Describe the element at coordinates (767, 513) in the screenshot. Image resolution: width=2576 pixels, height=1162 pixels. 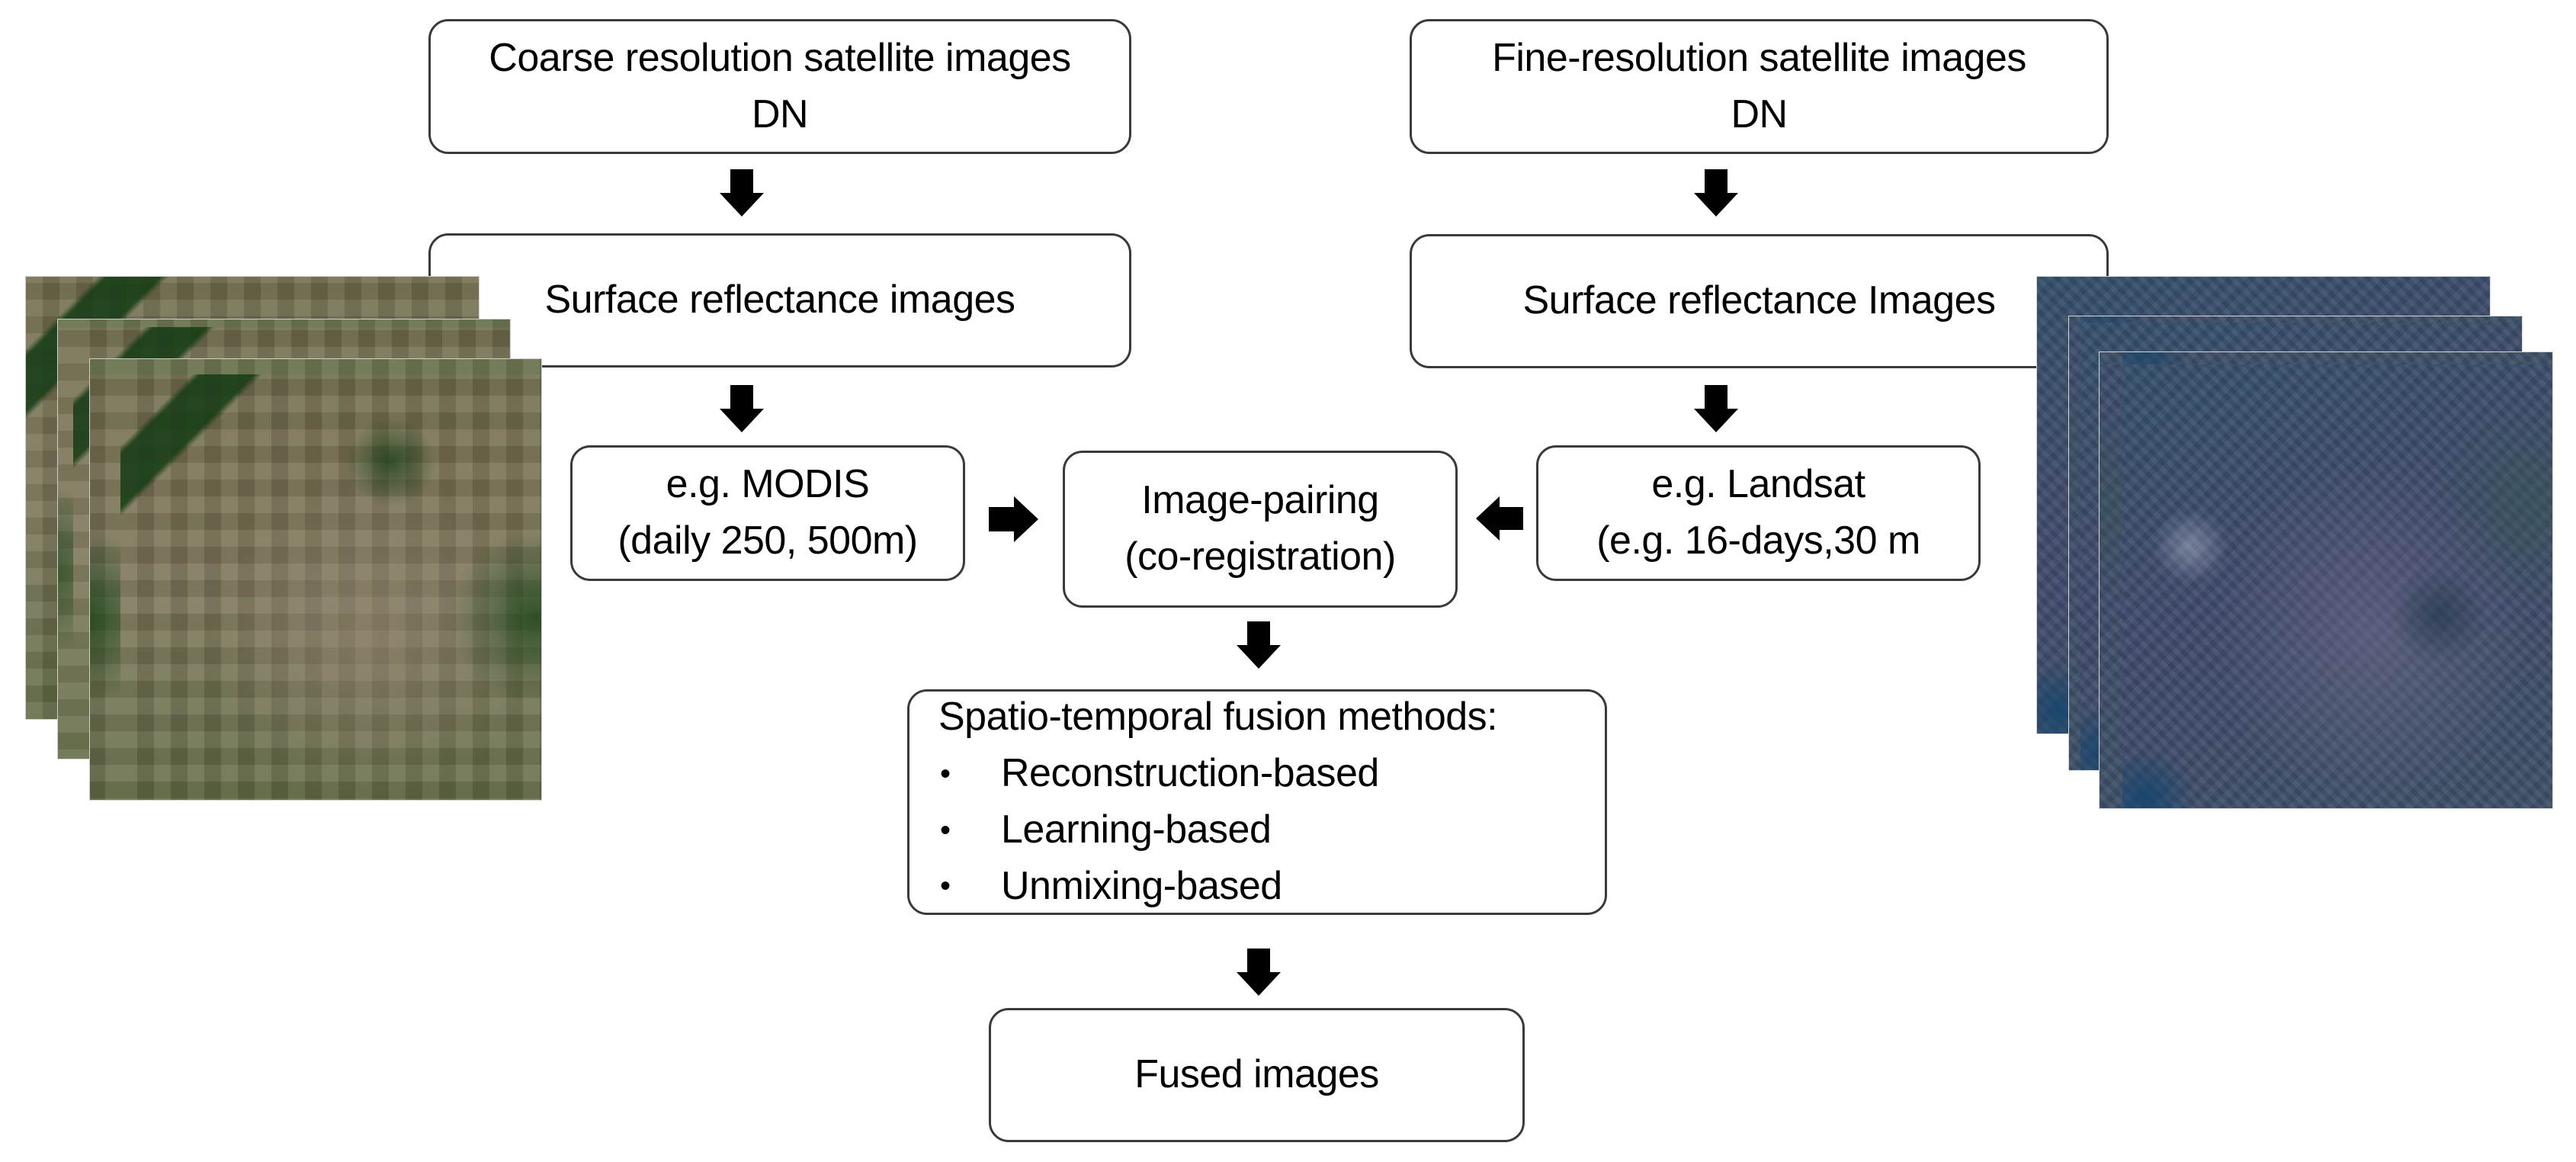
I see `modis-example-box: e.g. MODIS (daily 250, 500m)` at that location.